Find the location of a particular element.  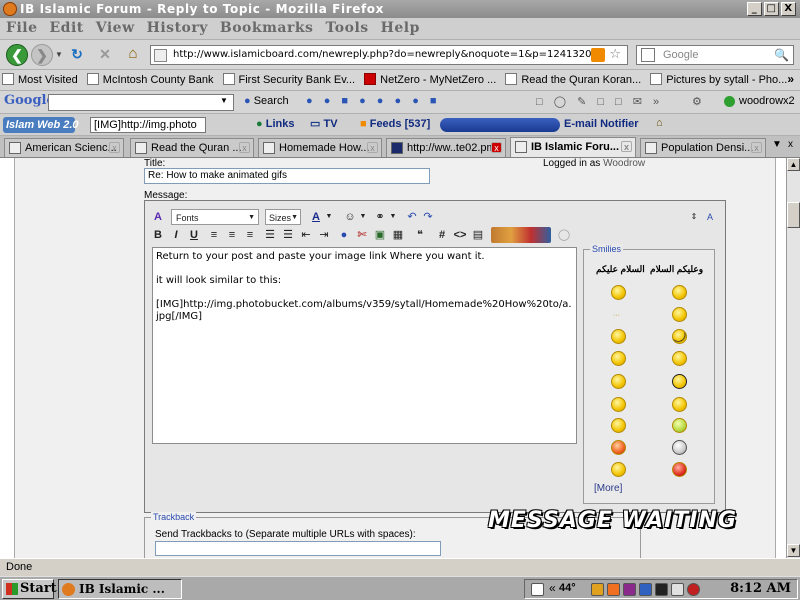

google-search-field is located at coordinates (141, 102).